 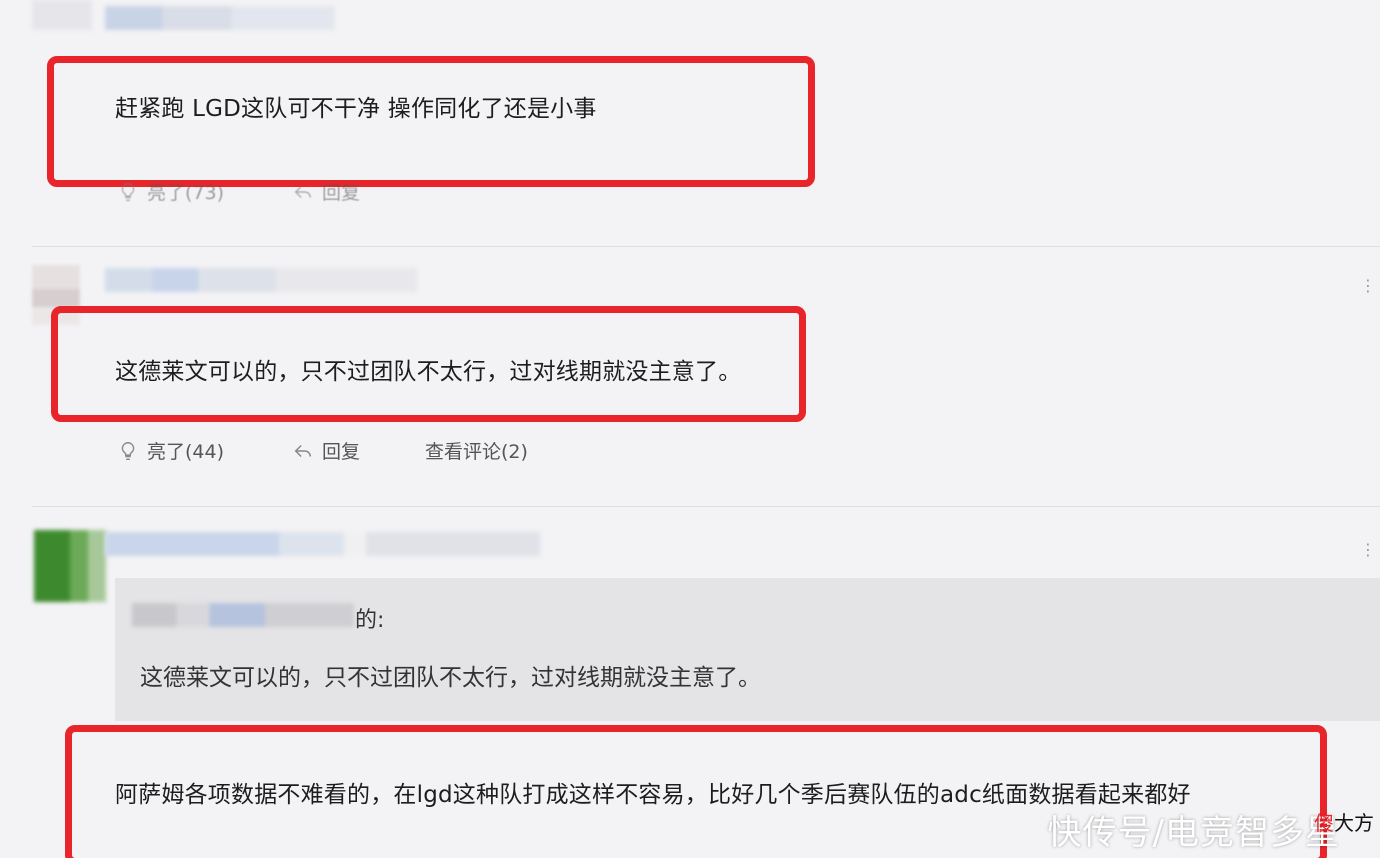 I want to click on view-comments-label: 查看评论(2), so click(x=476, y=452).